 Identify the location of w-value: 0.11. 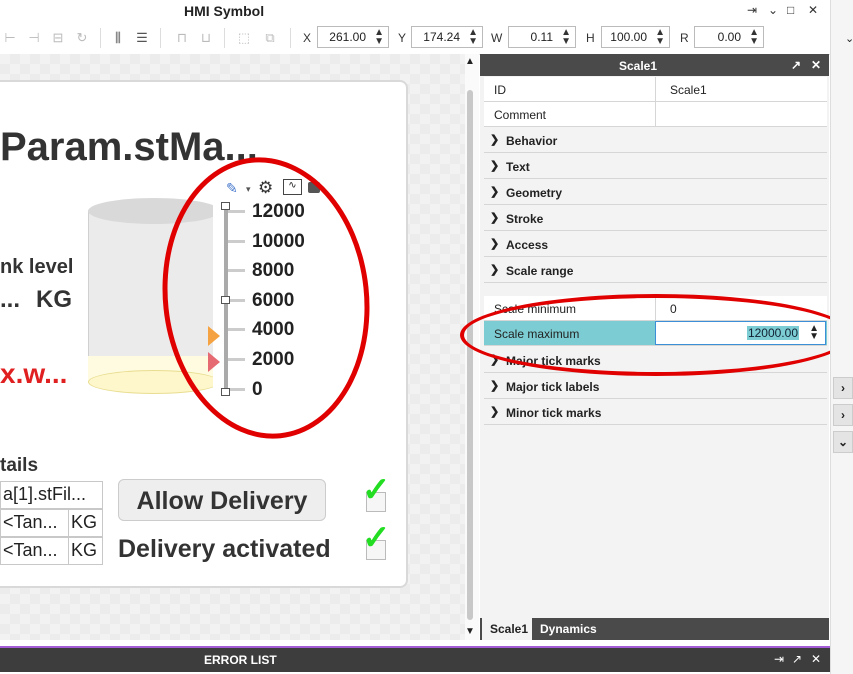
(541, 37).